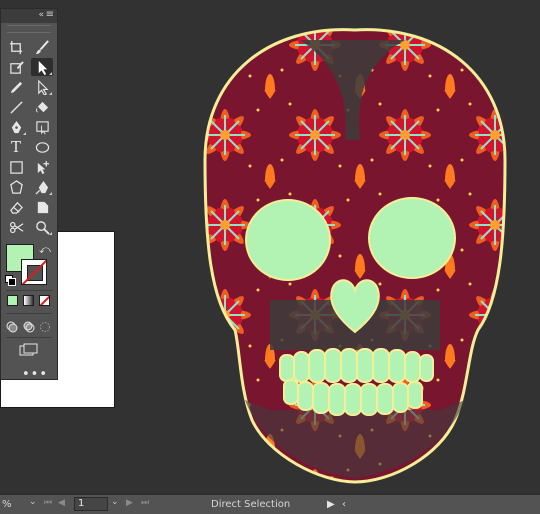  What do you see at coordinates (29, 195) in the screenshot?
I see `tools-panel: « ≡ T ⤺ •••` at bounding box center [29, 195].